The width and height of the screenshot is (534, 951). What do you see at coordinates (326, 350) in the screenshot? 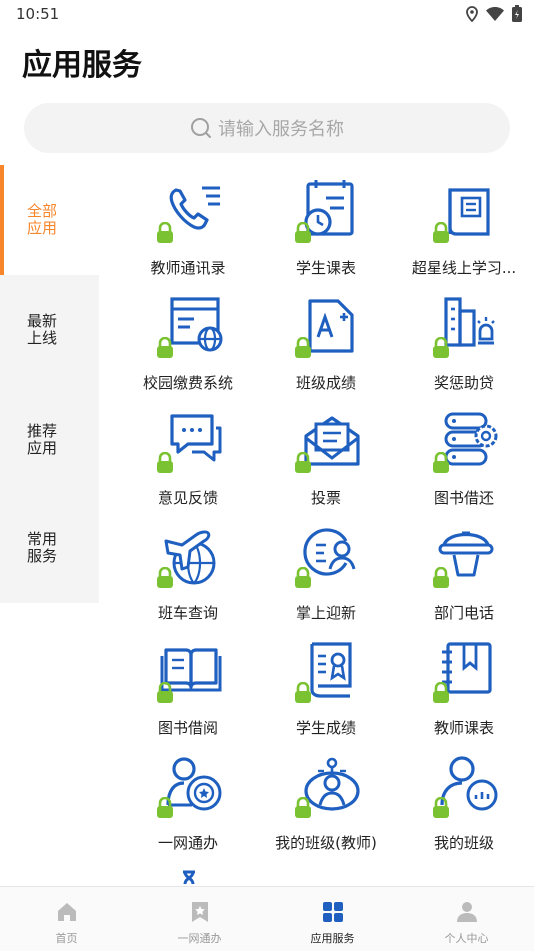
I see `app-class-grades: 班级成绩` at bounding box center [326, 350].